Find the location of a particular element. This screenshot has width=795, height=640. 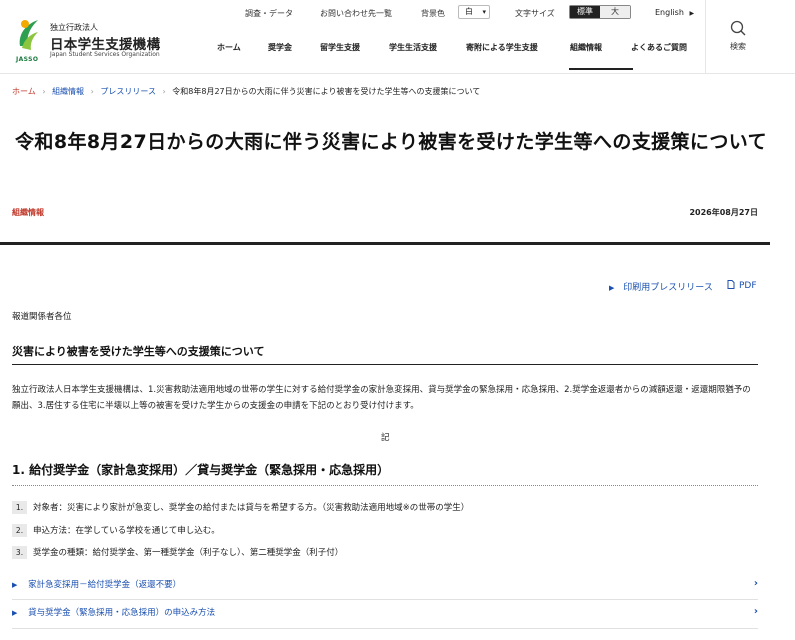

font-size-large-button: 大 is located at coordinates (615, 12).